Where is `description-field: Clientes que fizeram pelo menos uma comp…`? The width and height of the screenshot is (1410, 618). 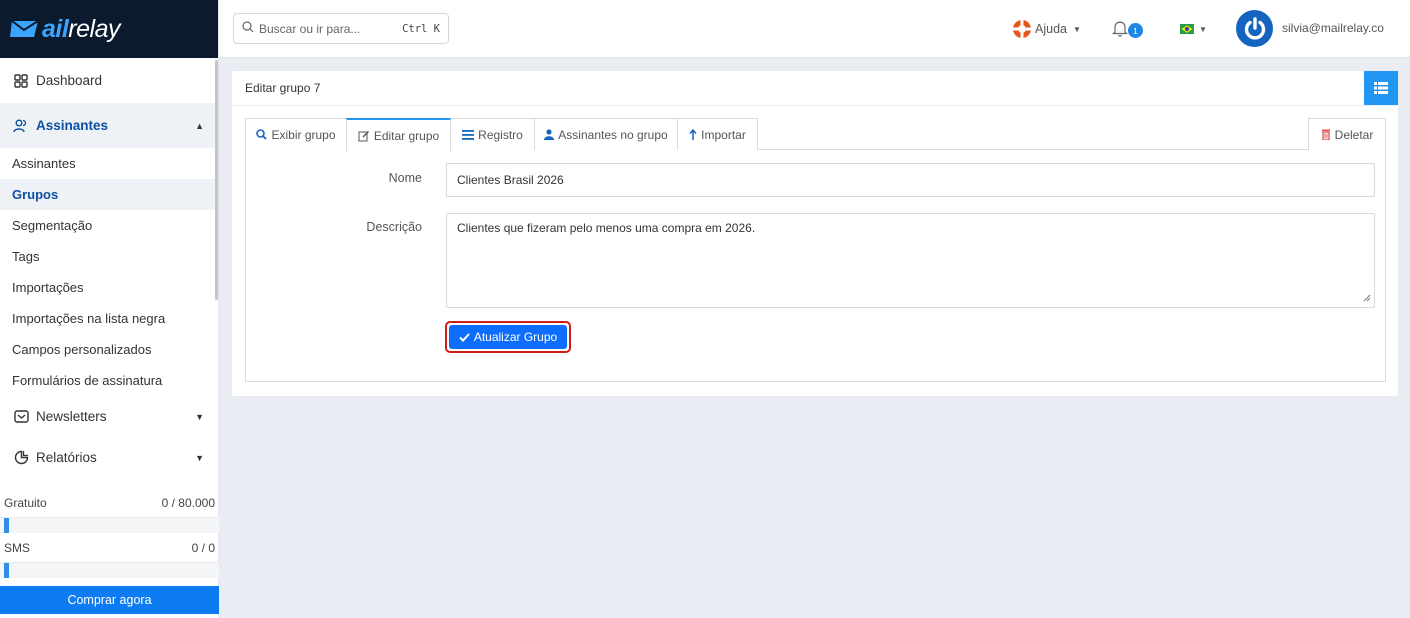 description-field: Clientes que fizeram pelo menos uma comp… is located at coordinates (910, 260).